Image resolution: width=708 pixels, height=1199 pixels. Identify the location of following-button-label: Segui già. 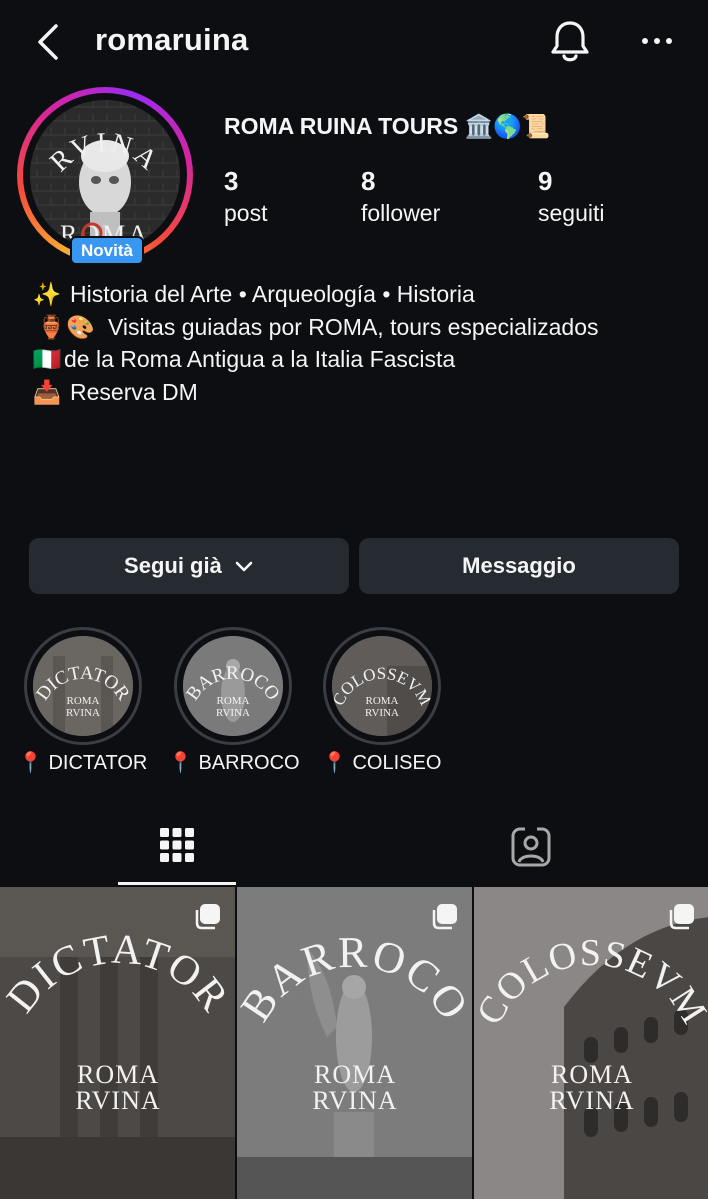
(173, 565).